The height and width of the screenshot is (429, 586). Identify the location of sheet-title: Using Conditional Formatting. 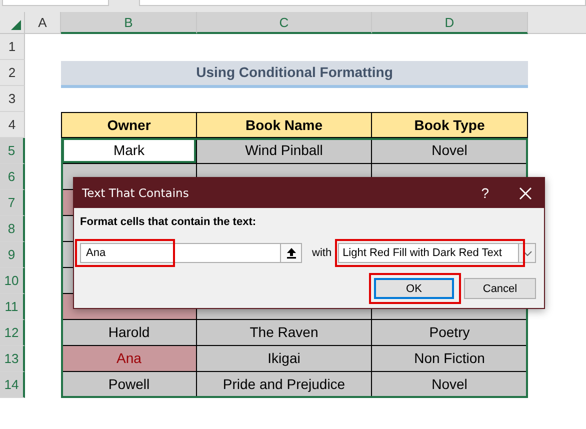
(294, 74).